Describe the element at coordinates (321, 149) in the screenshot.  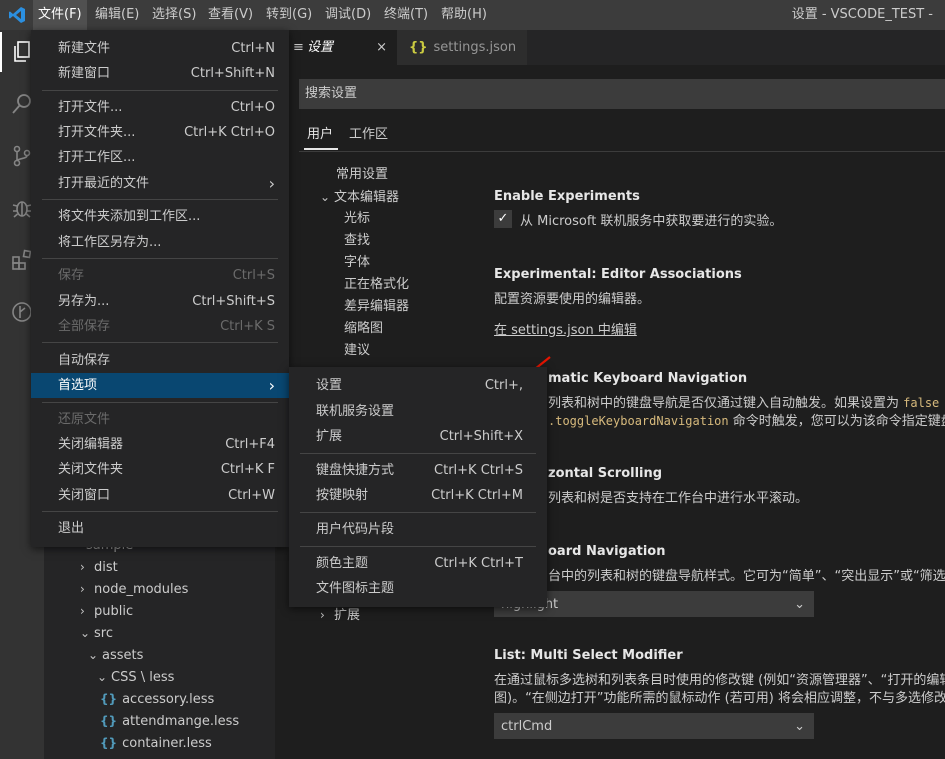
I see `active-scope-underline` at that location.